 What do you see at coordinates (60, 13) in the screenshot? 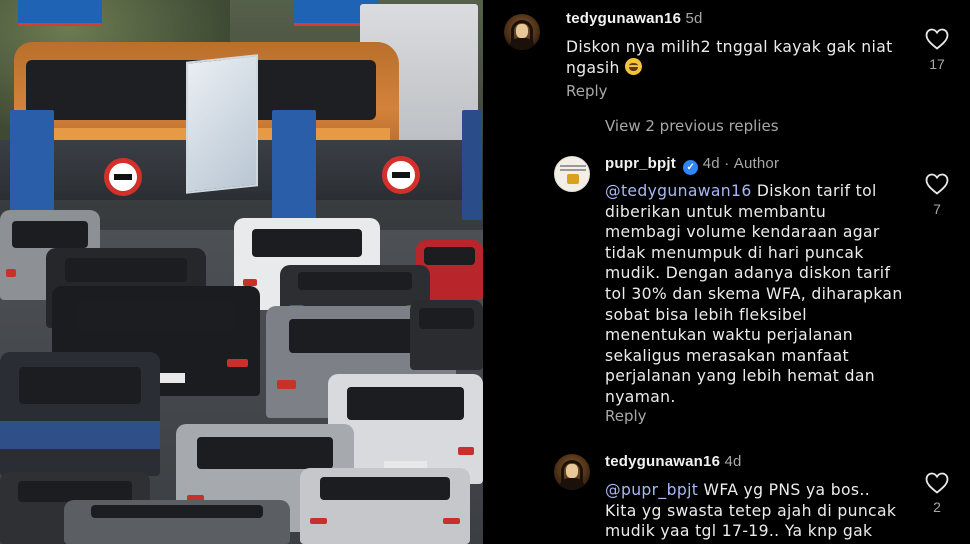
I see `road-sign` at bounding box center [60, 13].